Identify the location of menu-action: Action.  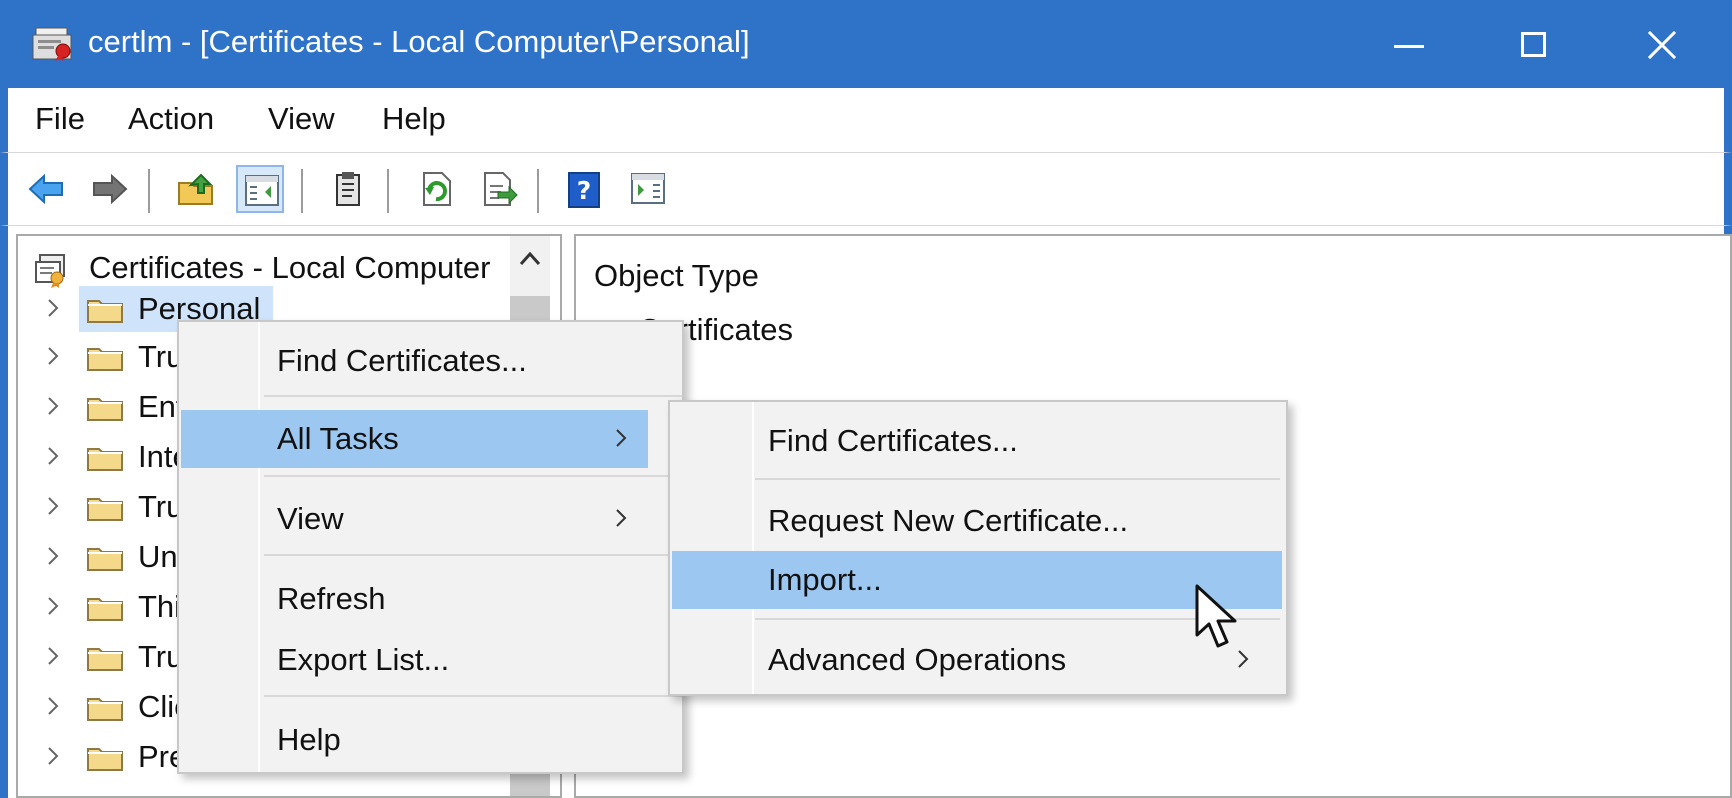
(171, 119).